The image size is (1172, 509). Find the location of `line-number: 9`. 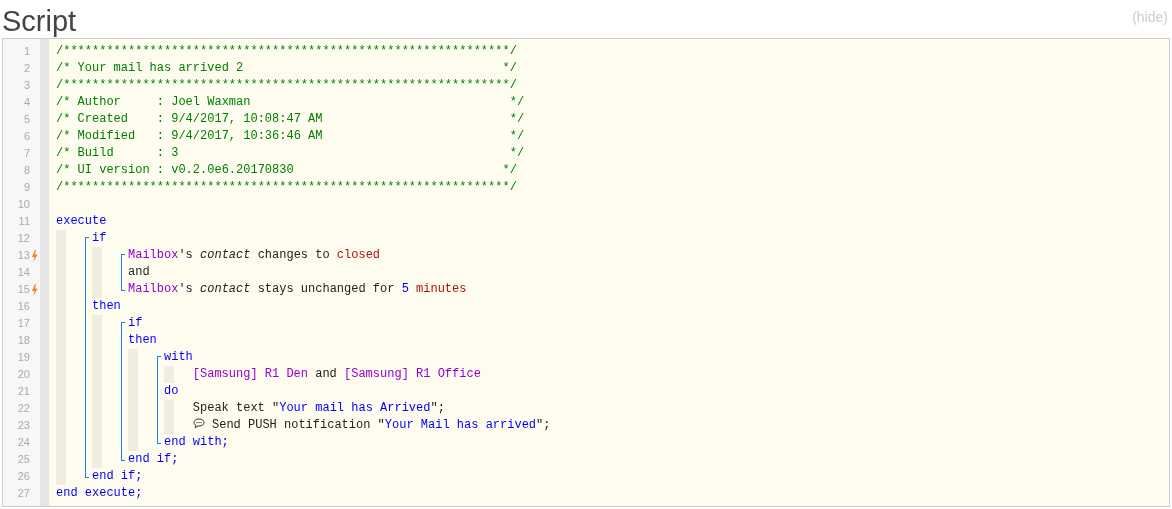

line-number: 9 is located at coordinates (26, 188).